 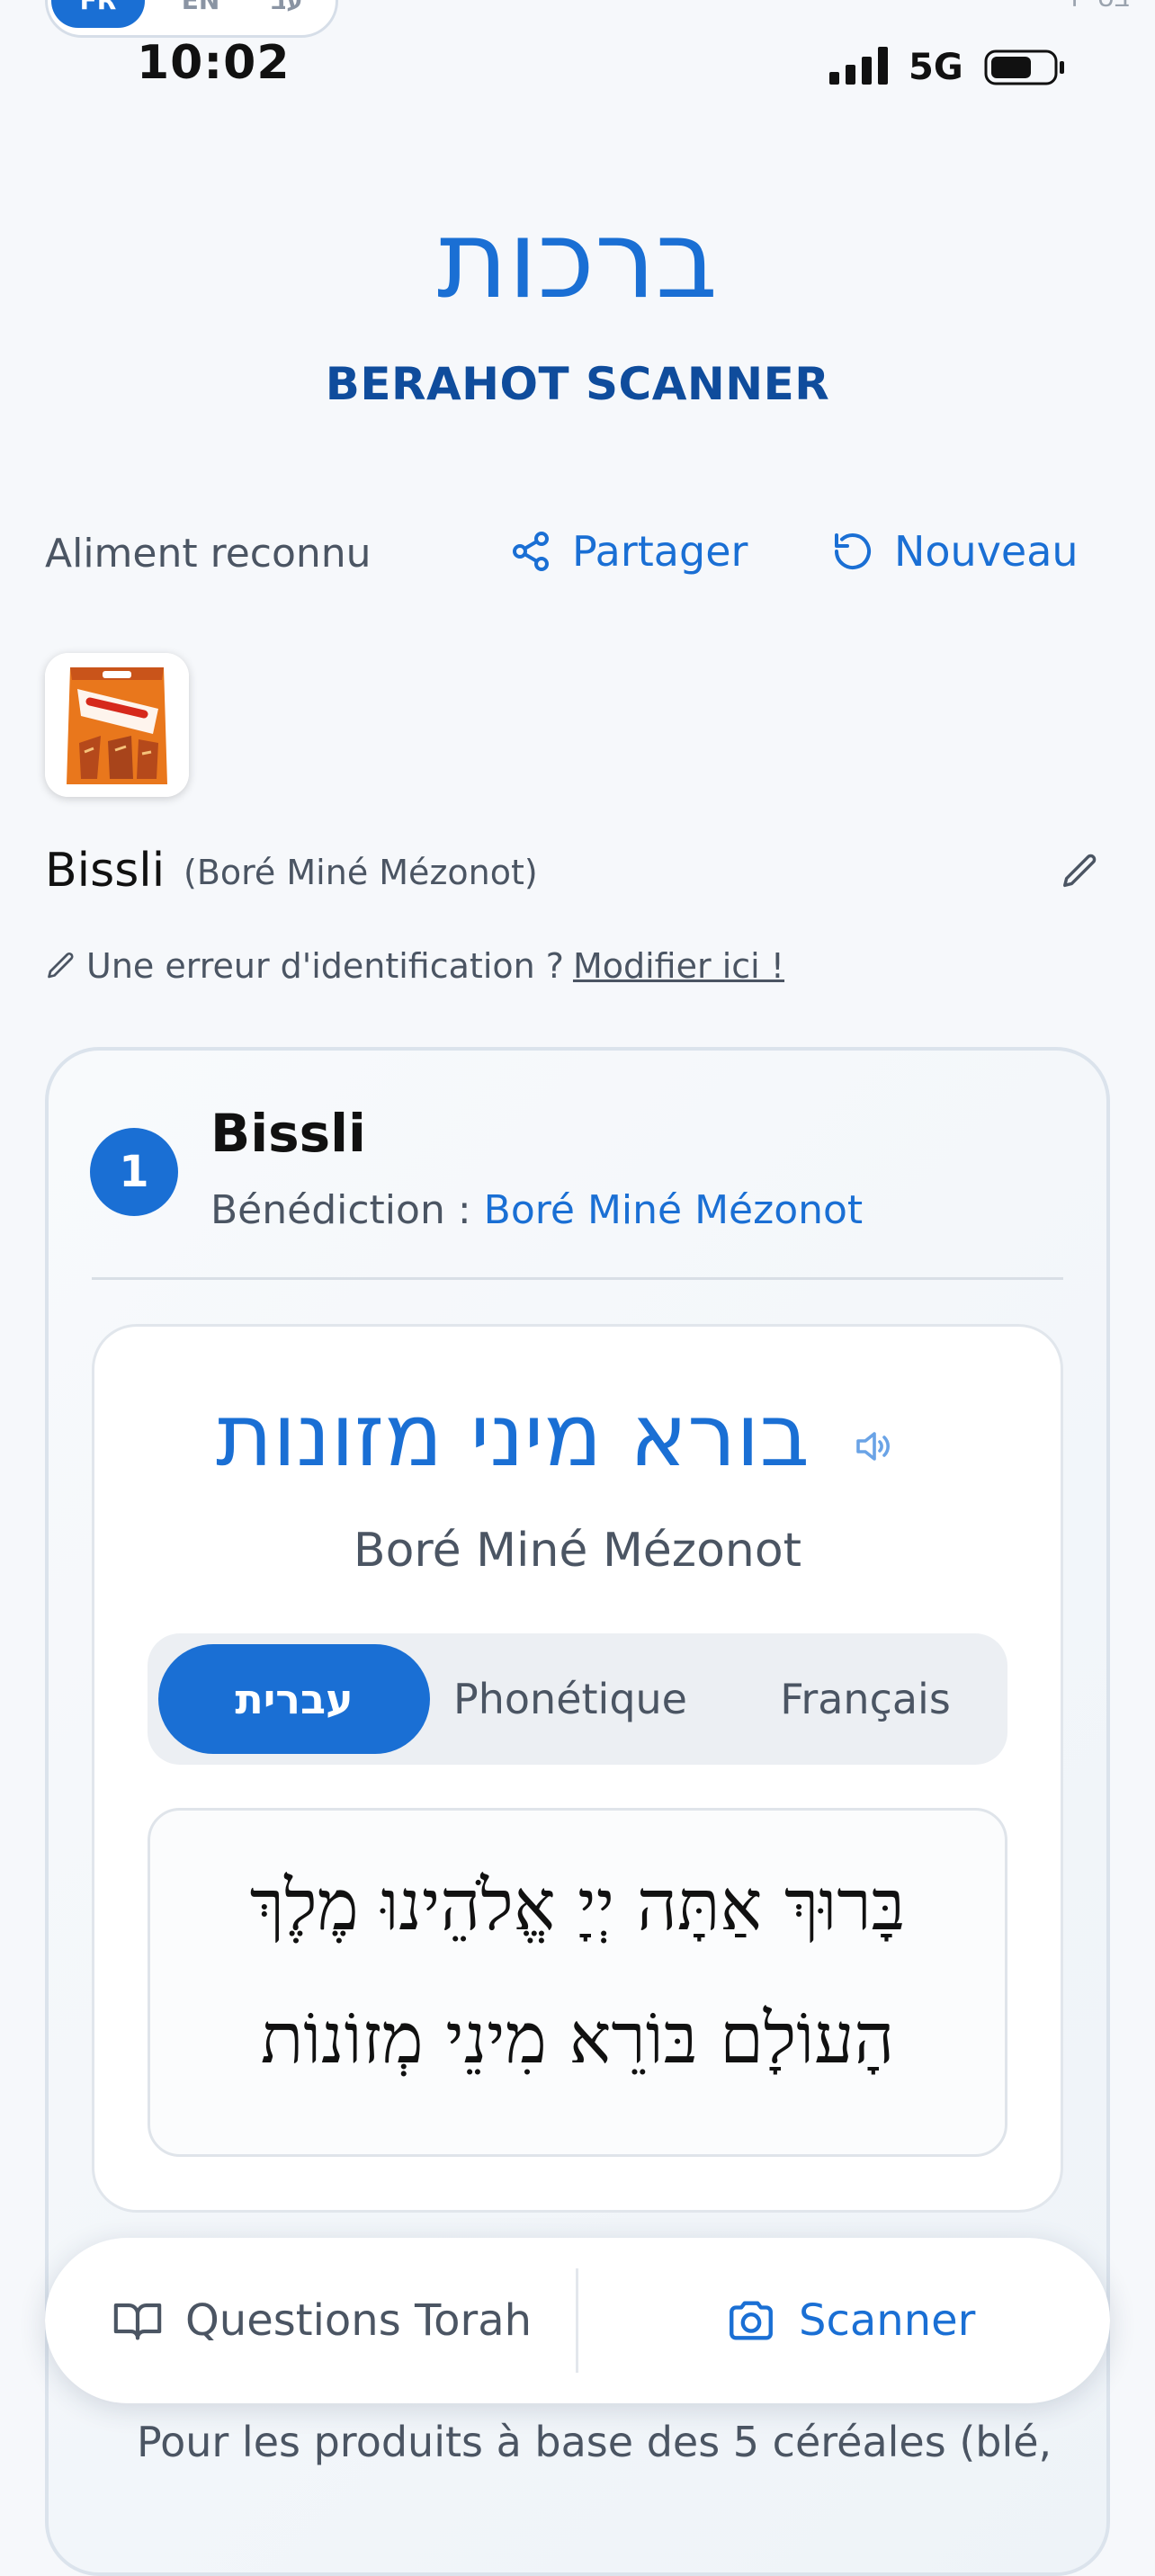 What do you see at coordinates (577, 1905) in the screenshot?
I see `bracha-text-line-1: בָּרוּךְ אַתָּה יְיָ אֱלֹהֵינוּ מֶלֶךְ` at bounding box center [577, 1905].